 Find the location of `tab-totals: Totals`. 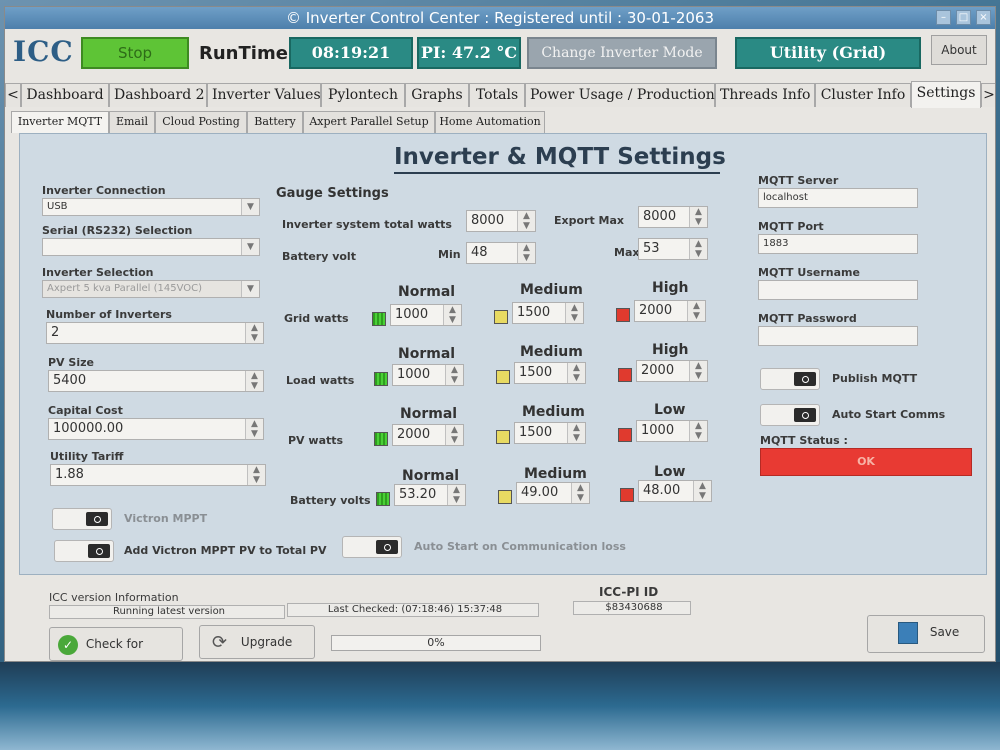

tab-totals: Totals is located at coordinates (497, 95).